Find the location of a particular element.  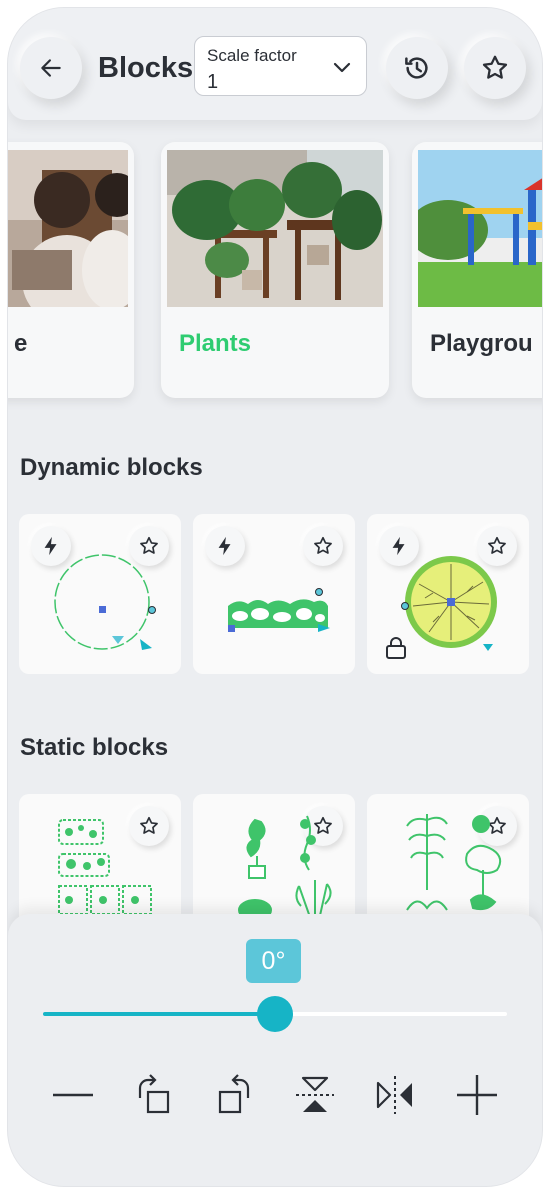

lightning-icon is located at coordinates (224, 546).